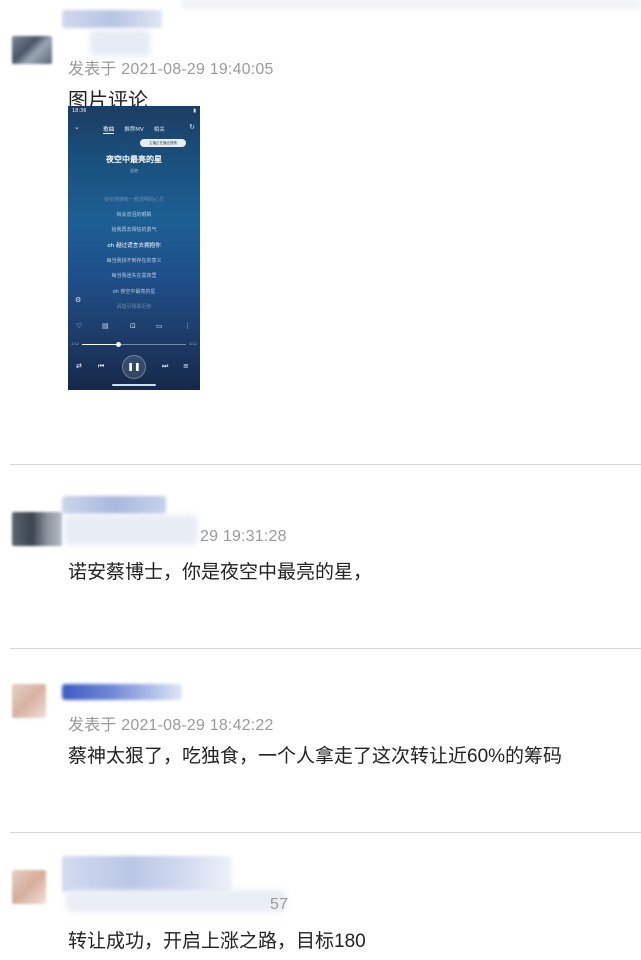 The height and width of the screenshot is (960, 641). I want to click on lyric-line: 请指引我靠近你, so click(134, 307).